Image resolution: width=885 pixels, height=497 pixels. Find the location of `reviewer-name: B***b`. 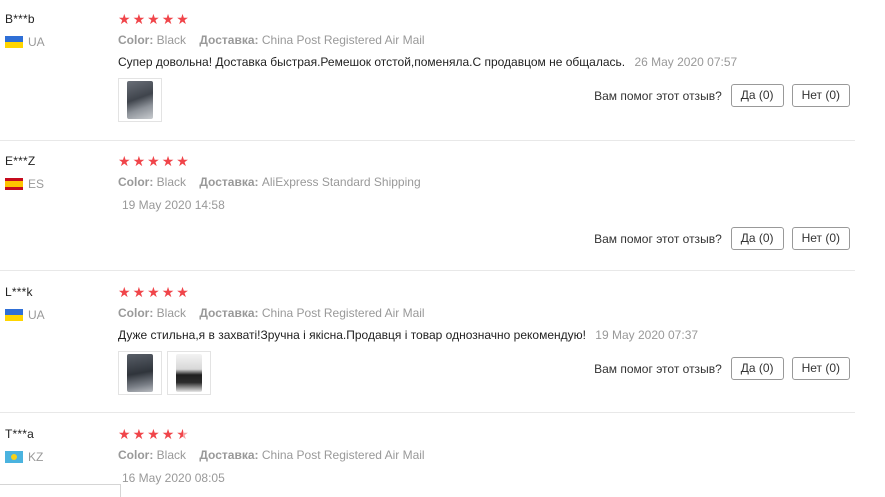

reviewer-name: B***b is located at coordinates (20, 19).